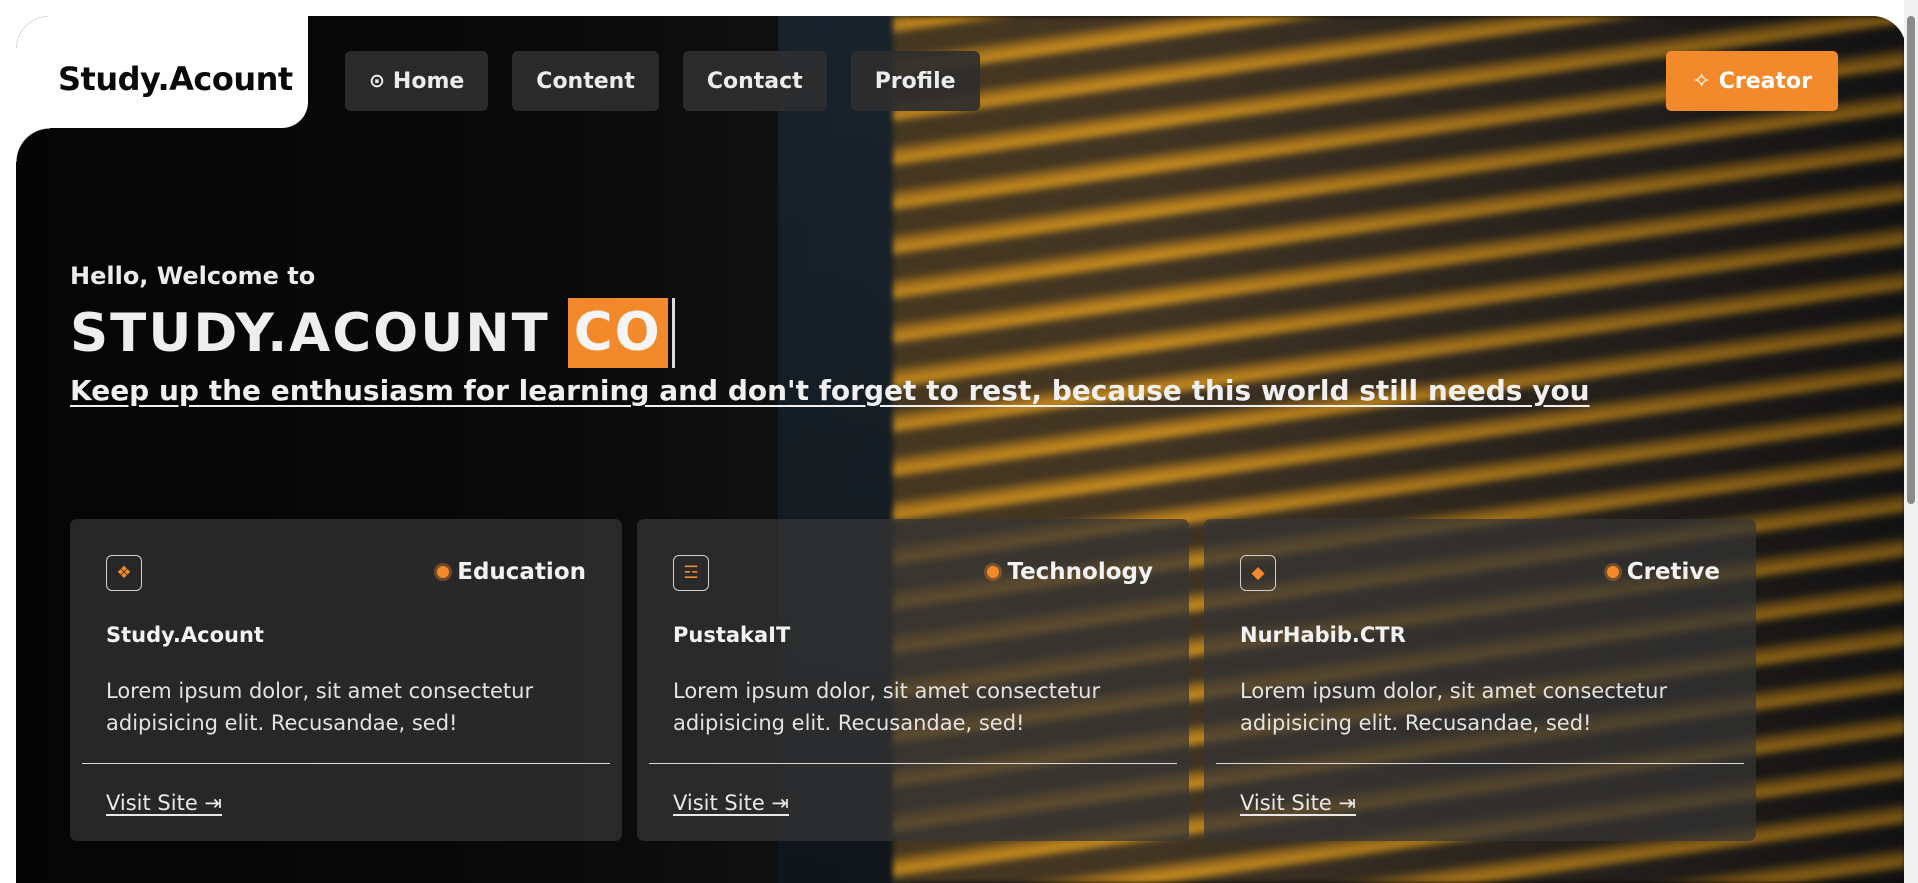 The height and width of the screenshot is (883, 1918). What do you see at coordinates (377, 81) in the screenshot?
I see `home-circle-icon: ⊙` at bounding box center [377, 81].